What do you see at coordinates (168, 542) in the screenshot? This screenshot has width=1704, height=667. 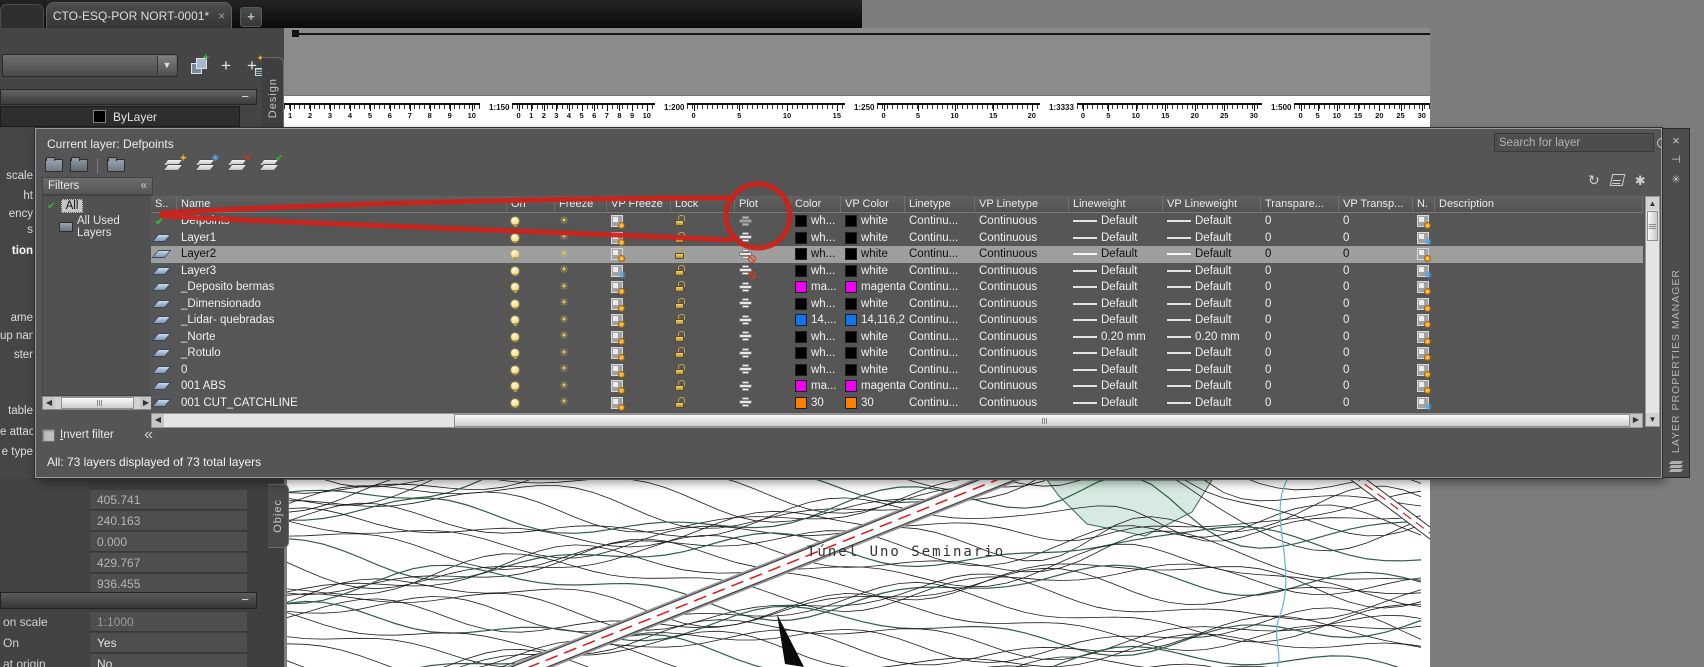 I see `property-value: 0.000` at bounding box center [168, 542].